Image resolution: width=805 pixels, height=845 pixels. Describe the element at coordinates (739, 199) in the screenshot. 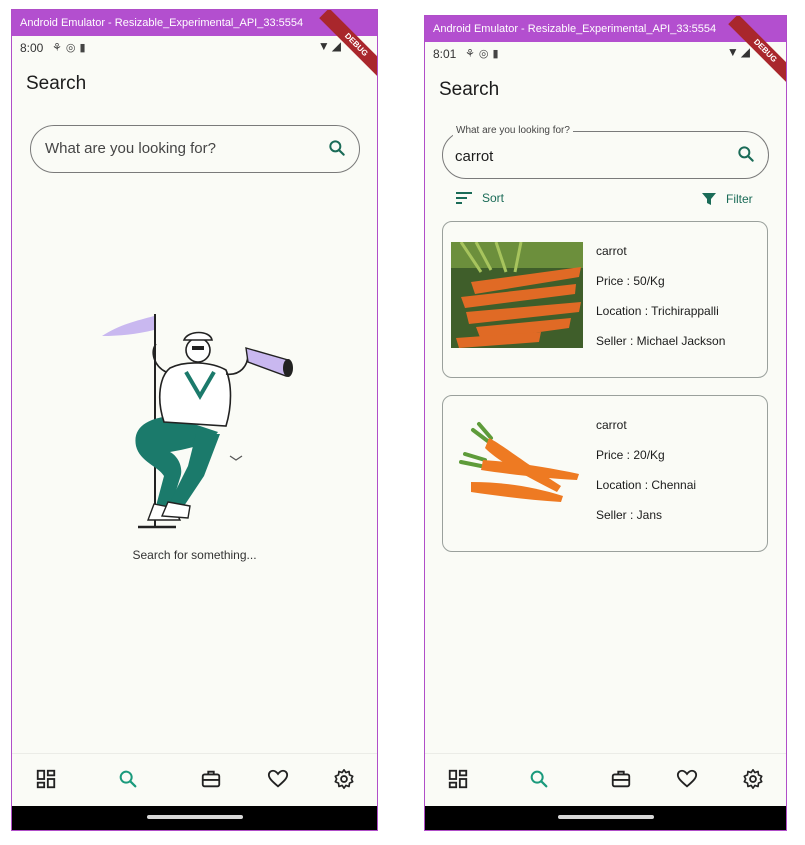

I see `filter-label: Filter` at that location.